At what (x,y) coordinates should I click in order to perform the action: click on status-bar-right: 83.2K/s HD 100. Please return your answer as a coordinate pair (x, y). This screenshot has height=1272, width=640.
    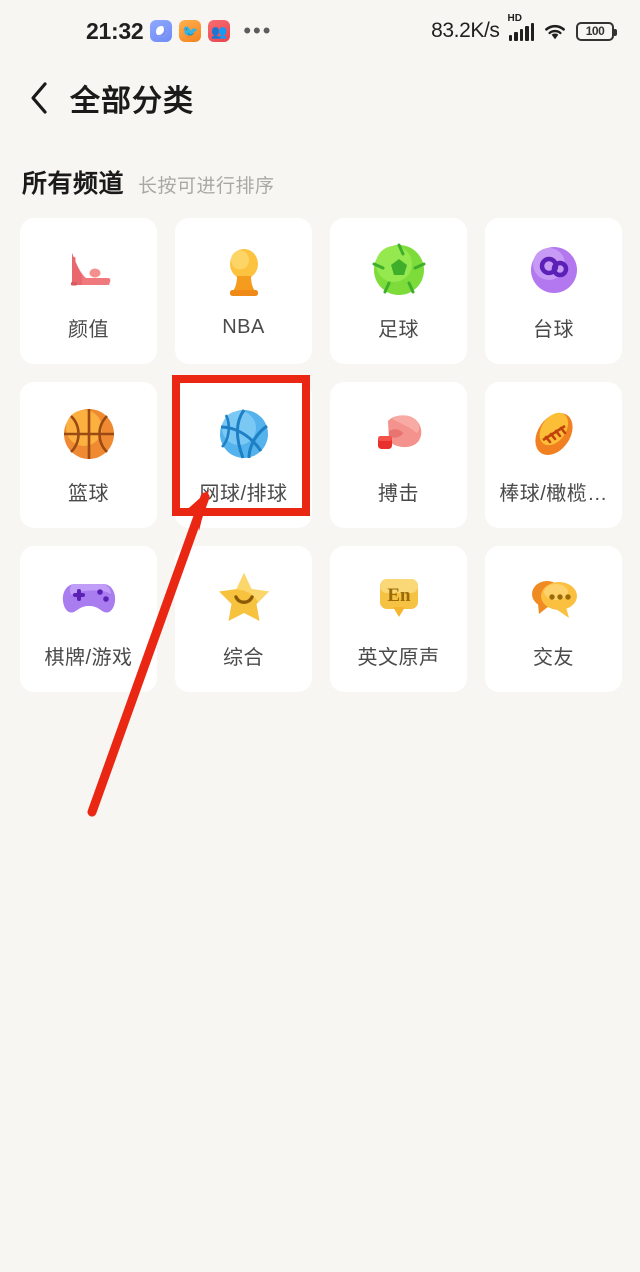
    Looking at the image, I should click on (524, 28).